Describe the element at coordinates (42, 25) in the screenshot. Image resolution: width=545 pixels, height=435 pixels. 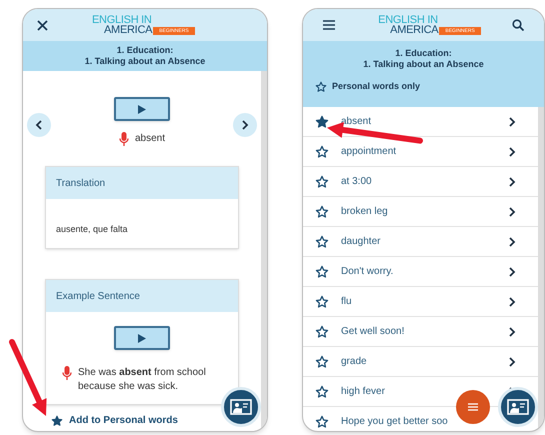
I see `close-icon` at that location.